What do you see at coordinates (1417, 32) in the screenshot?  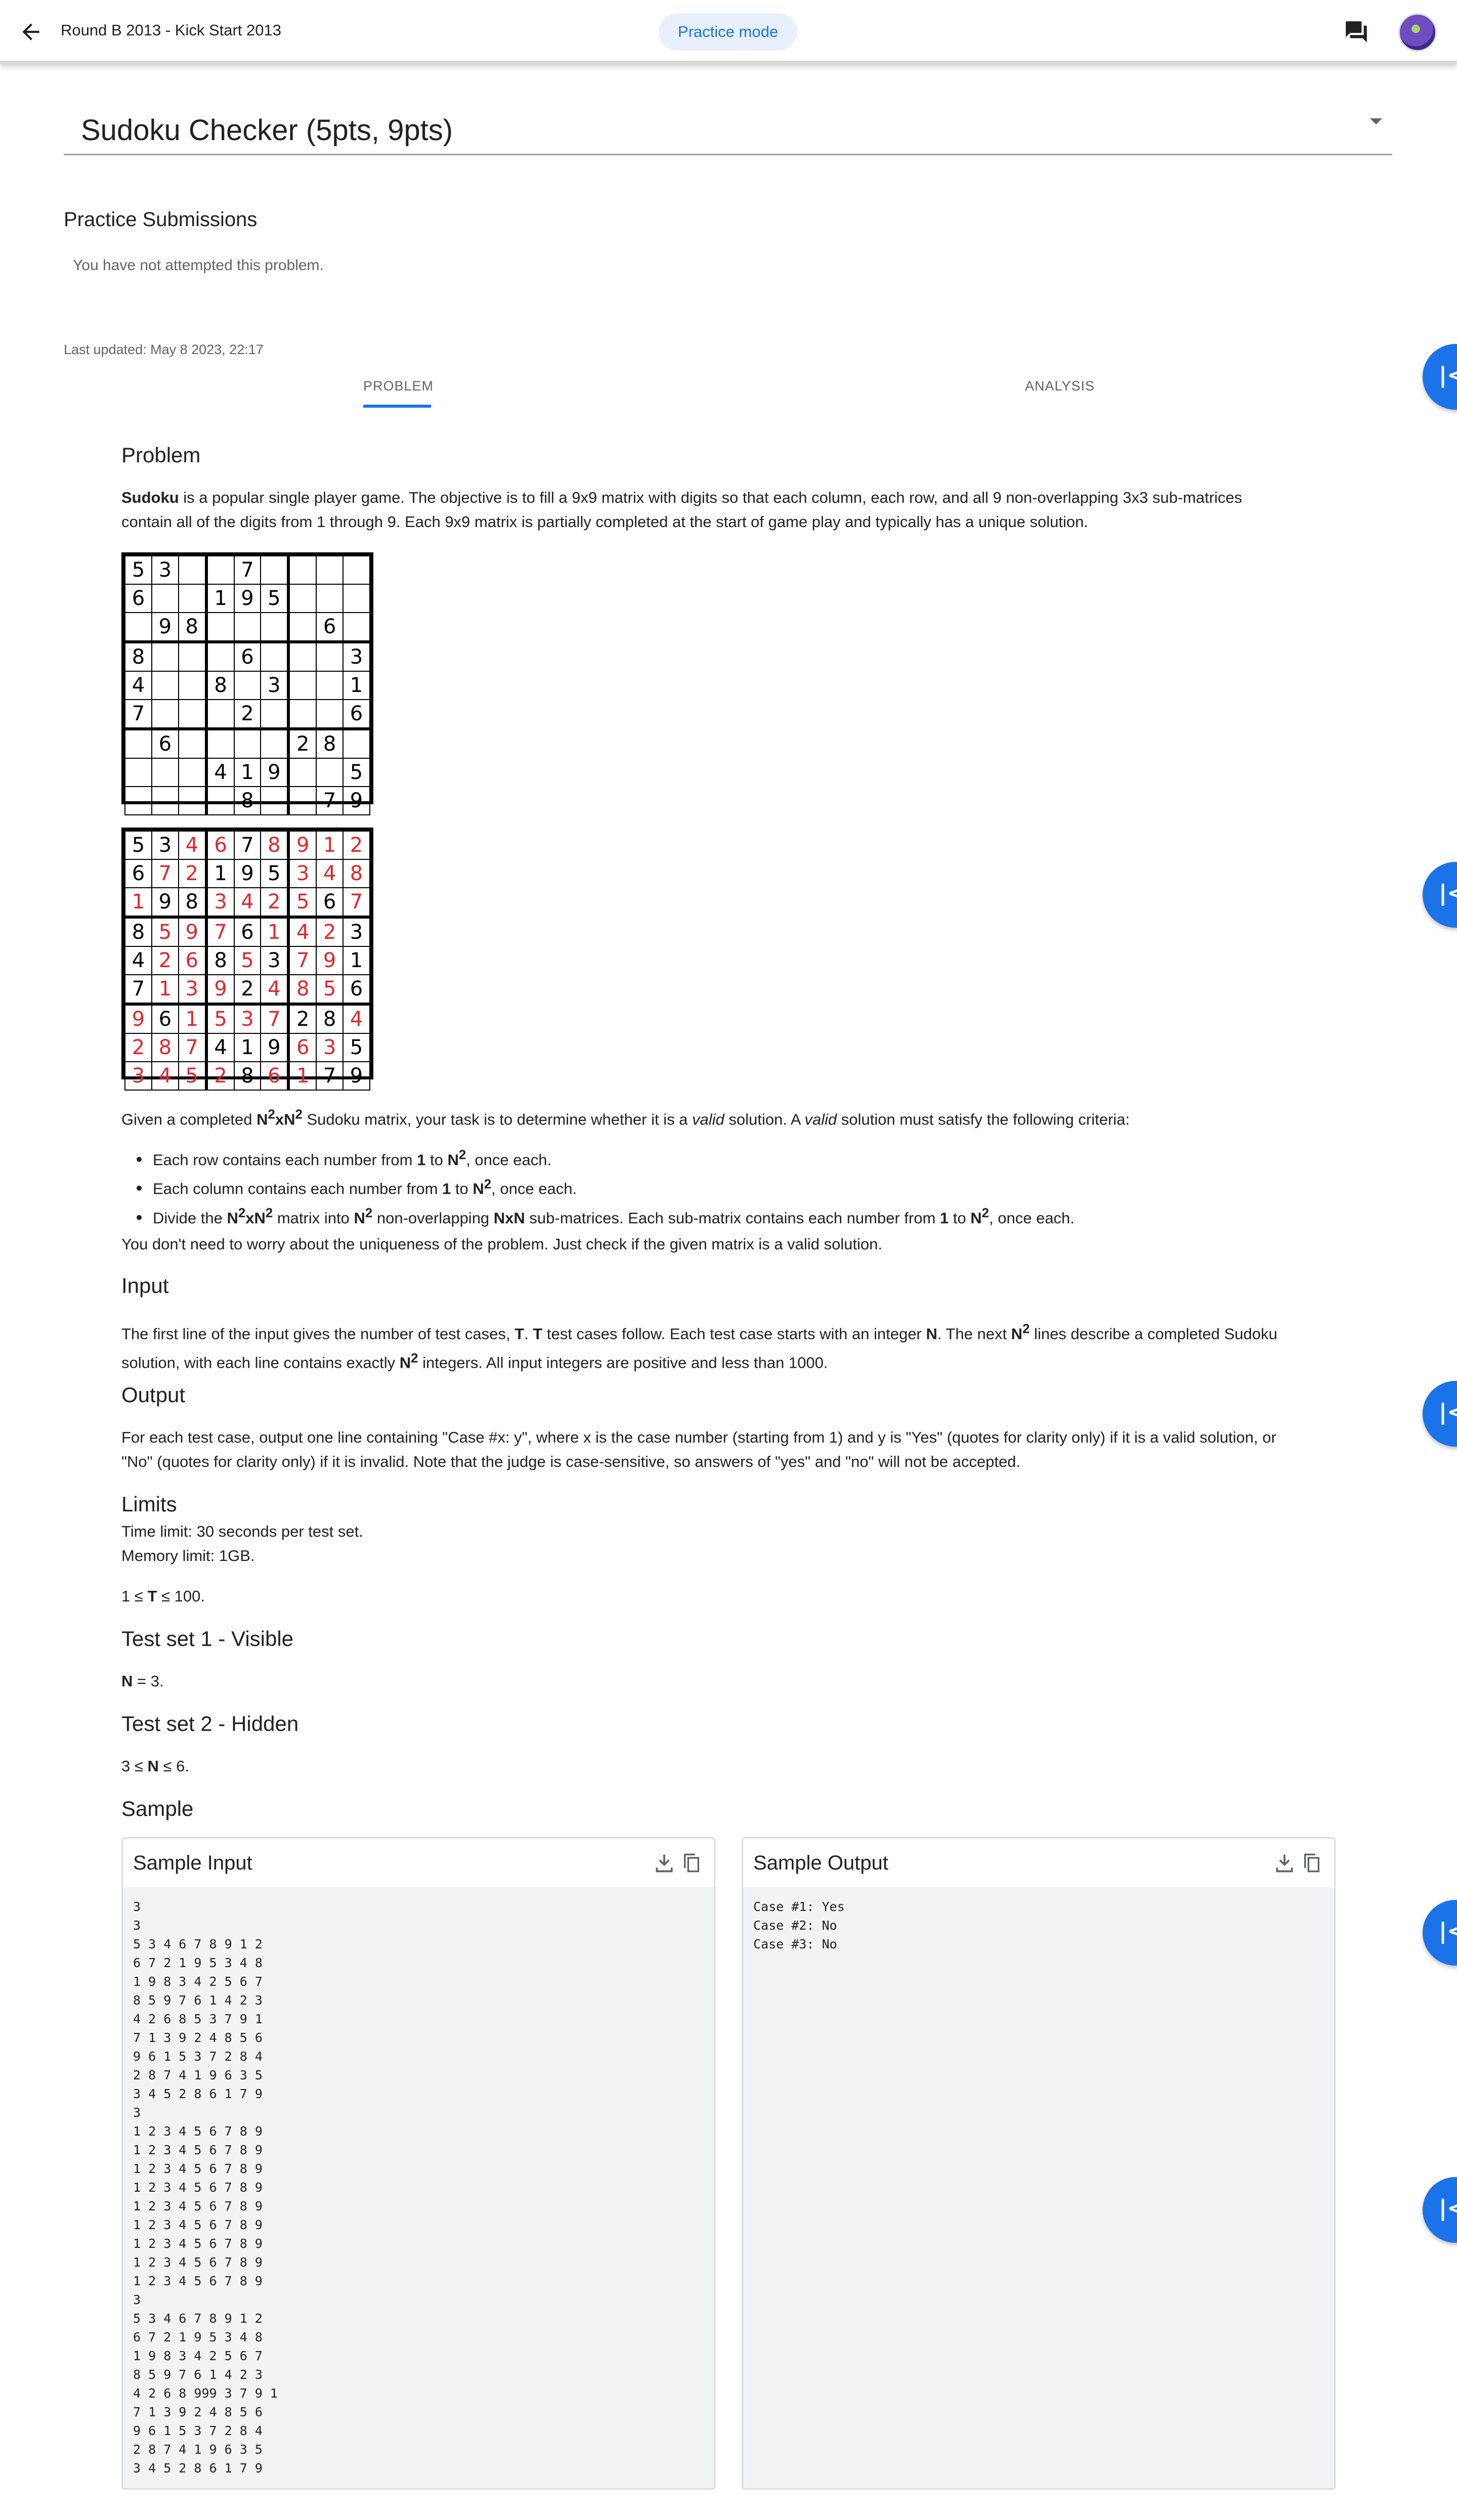 I see `avatar` at bounding box center [1417, 32].